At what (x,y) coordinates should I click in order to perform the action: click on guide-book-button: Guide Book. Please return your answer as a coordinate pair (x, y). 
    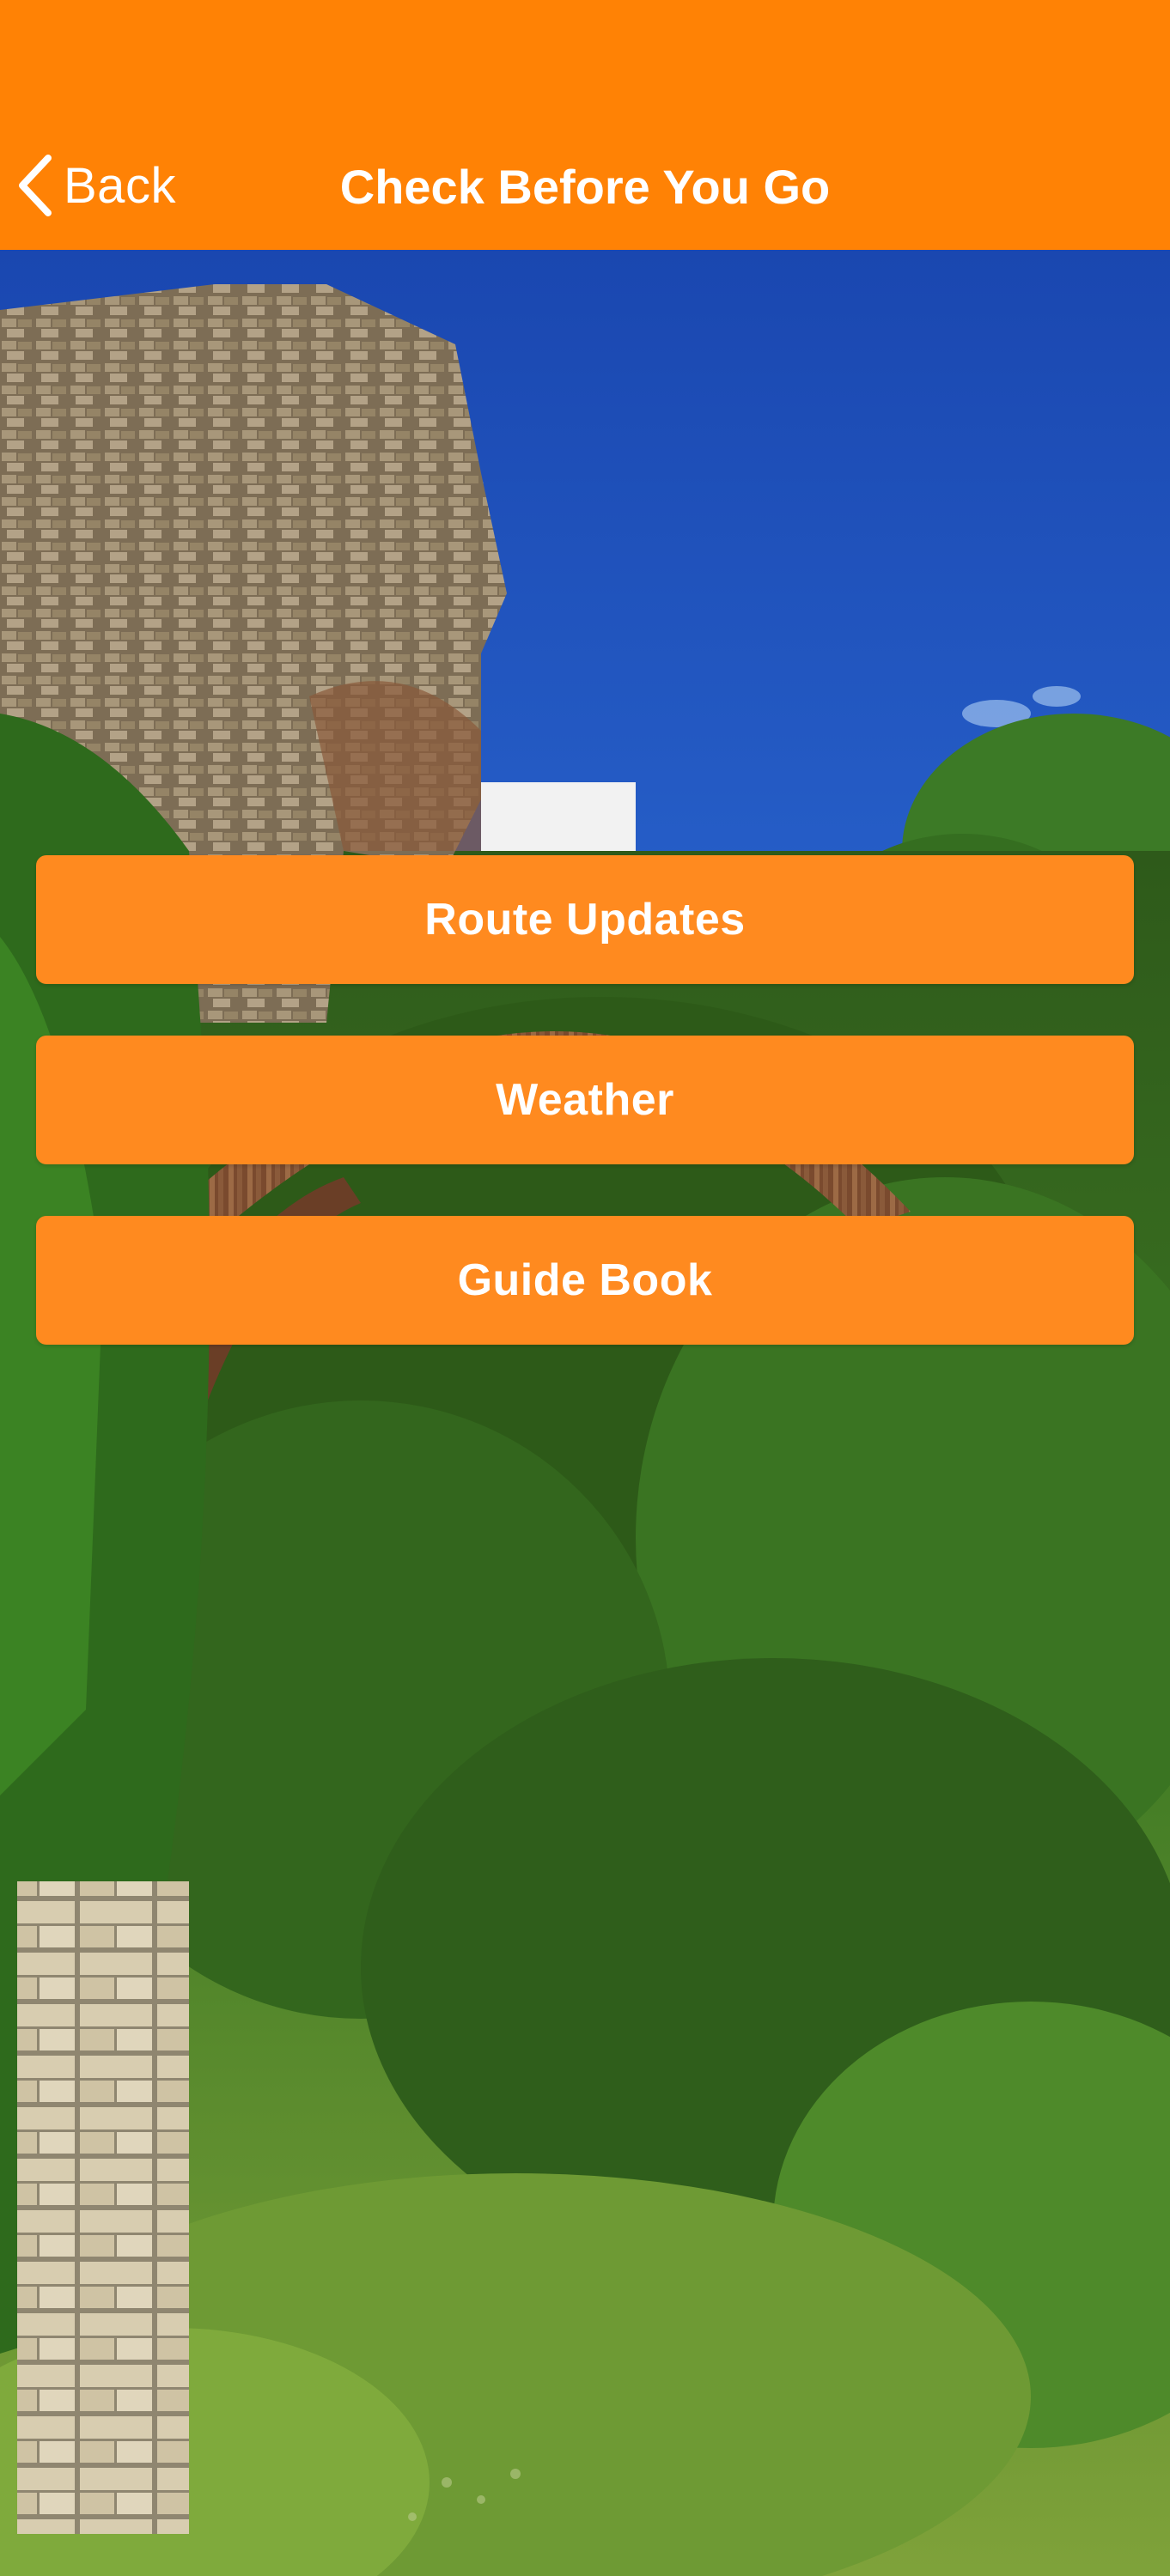
    Looking at the image, I should click on (585, 1280).